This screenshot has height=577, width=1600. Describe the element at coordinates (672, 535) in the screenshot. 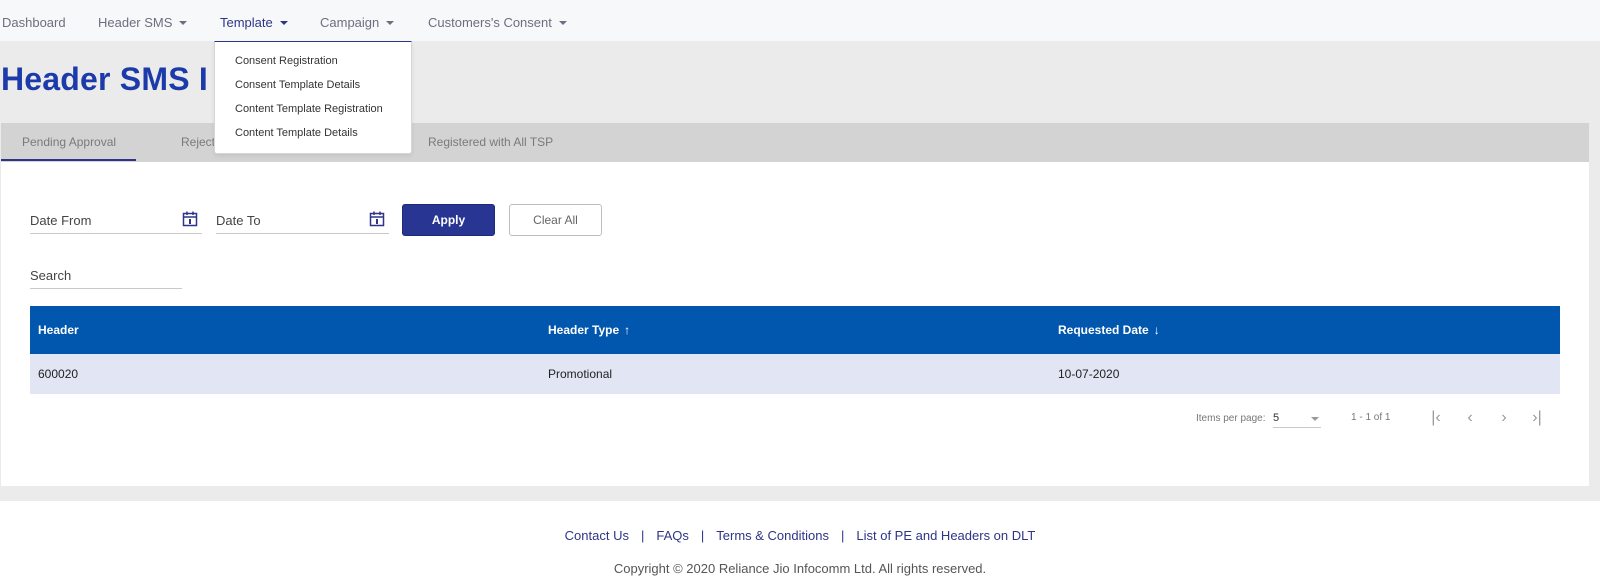

I see `footer-link-faqs: FAQs` at that location.